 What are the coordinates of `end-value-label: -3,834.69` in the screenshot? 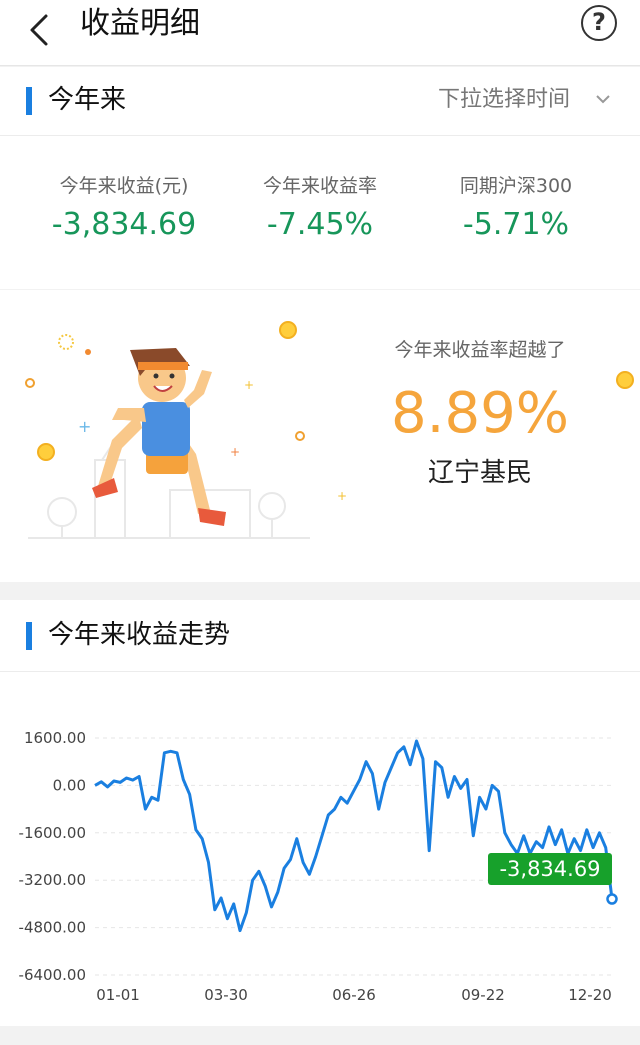 It's located at (549, 869).